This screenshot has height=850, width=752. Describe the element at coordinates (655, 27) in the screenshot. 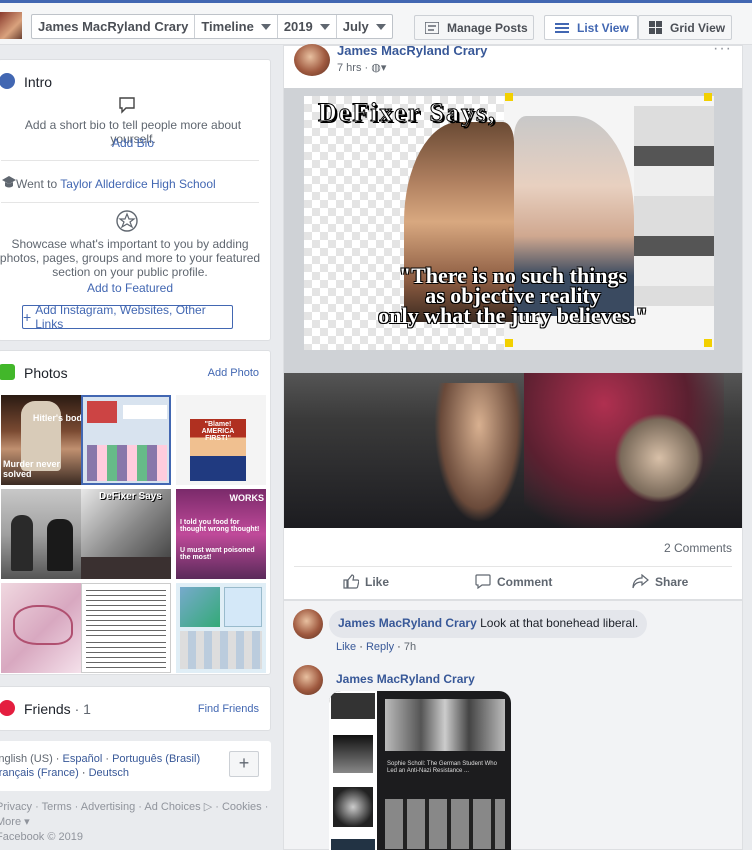

I see `grid-view-icon` at that location.